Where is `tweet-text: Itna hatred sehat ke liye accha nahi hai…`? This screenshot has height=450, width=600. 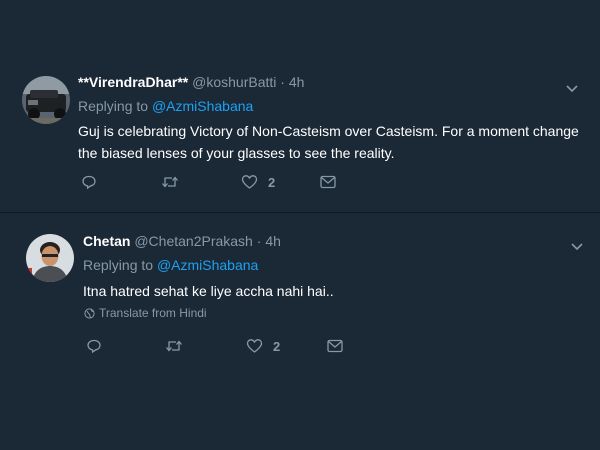
tweet-text: Itna hatred sehat ke liye accha nahi hai… is located at coordinates (208, 291).